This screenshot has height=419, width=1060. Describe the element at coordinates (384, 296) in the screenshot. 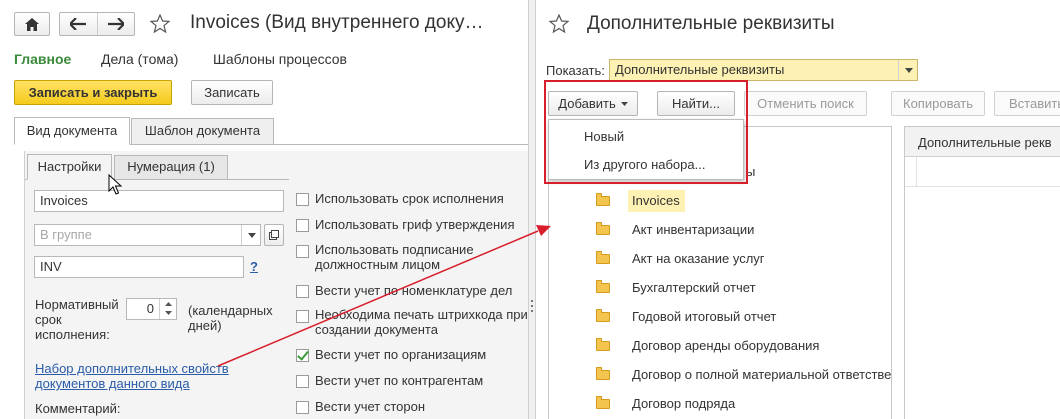

I see `annotation-arrow` at that location.